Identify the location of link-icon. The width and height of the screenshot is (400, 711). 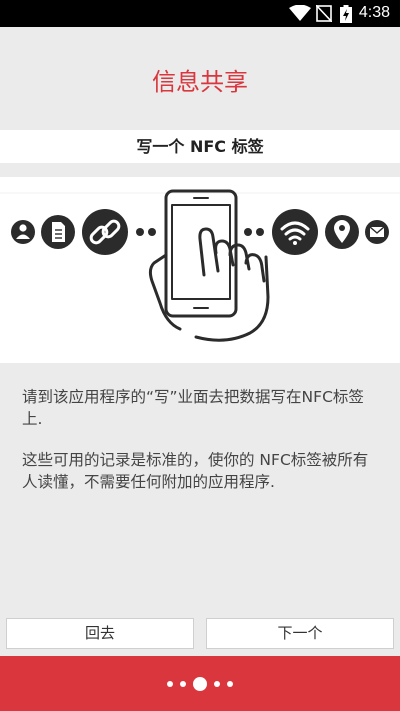
(105, 232).